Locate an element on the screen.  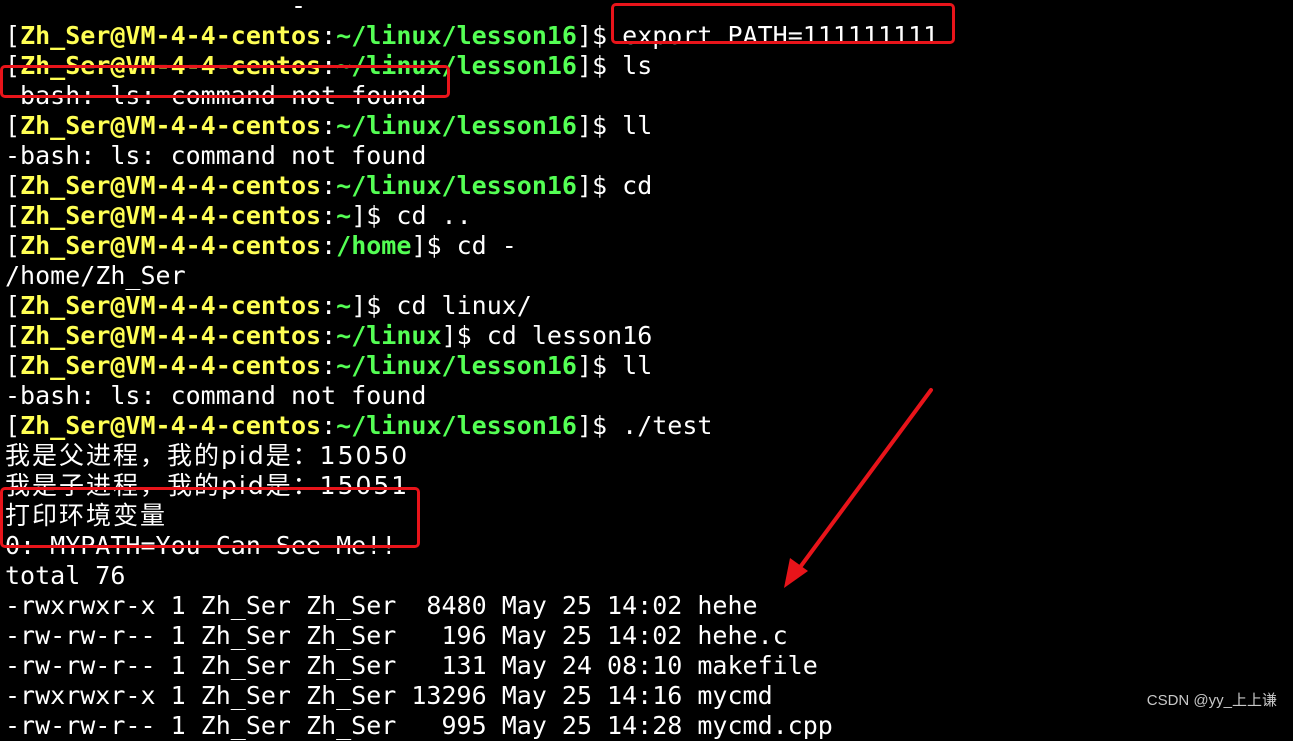
program-output-line: 我是子进程，我的pid是：15051 is located at coordinates (647, 486).